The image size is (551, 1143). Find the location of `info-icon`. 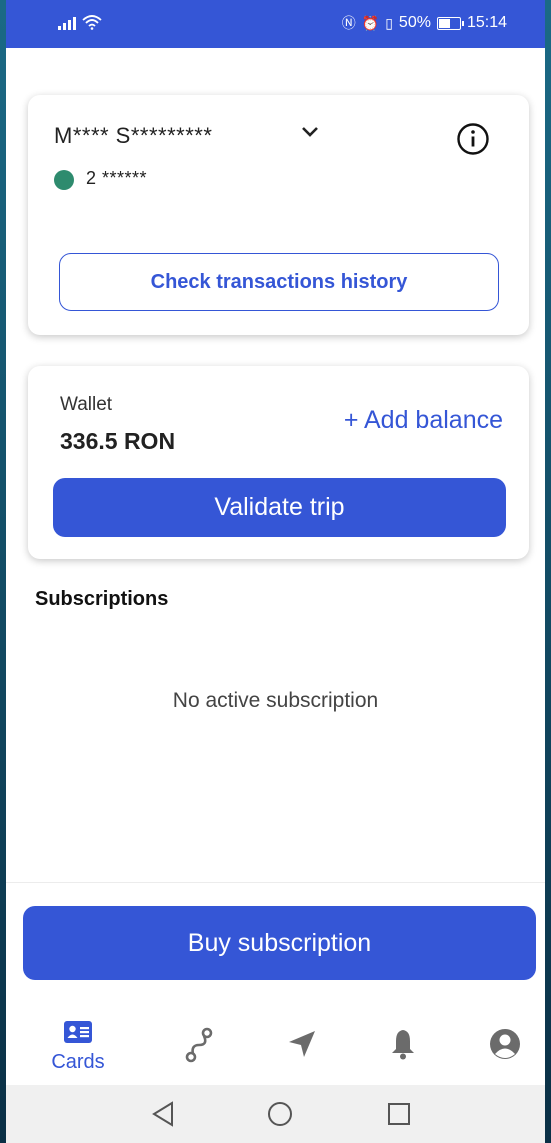

info-icon is located at coordinates (473, 141).